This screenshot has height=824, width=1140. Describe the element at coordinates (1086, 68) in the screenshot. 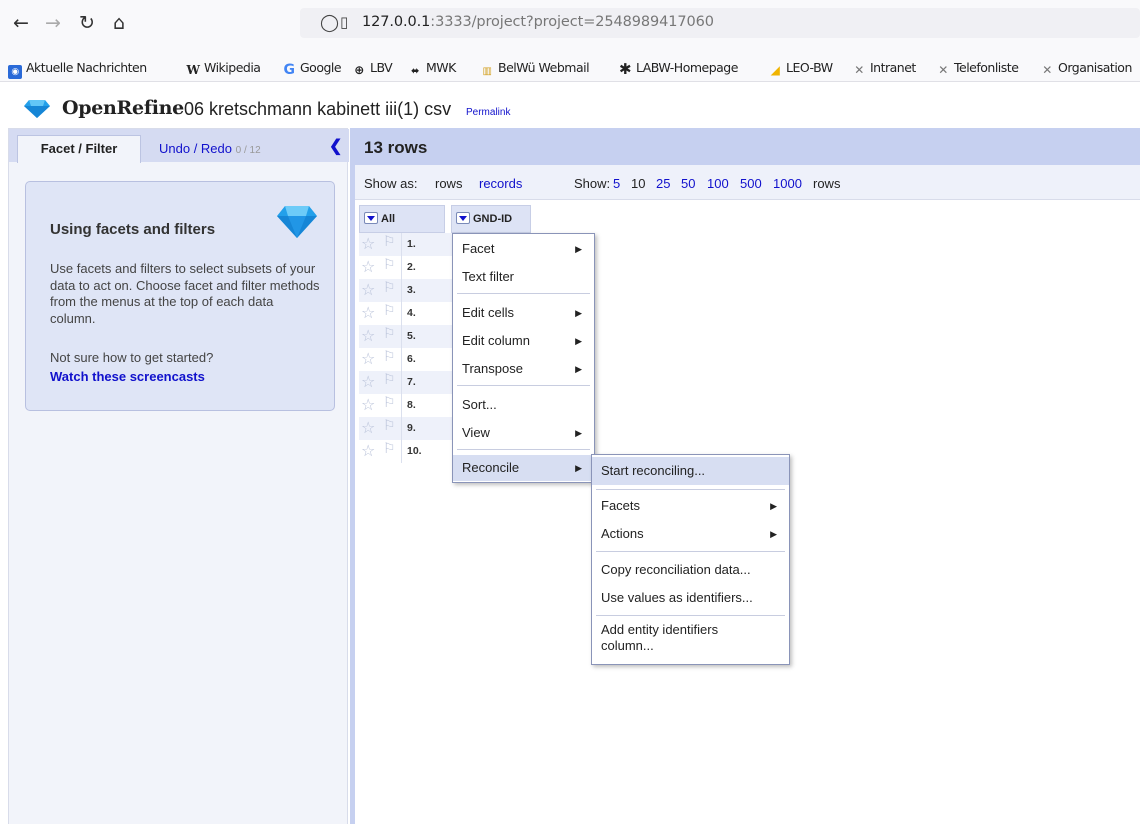

I see `bookmark-organisation: ✕ Organisation` at that location.